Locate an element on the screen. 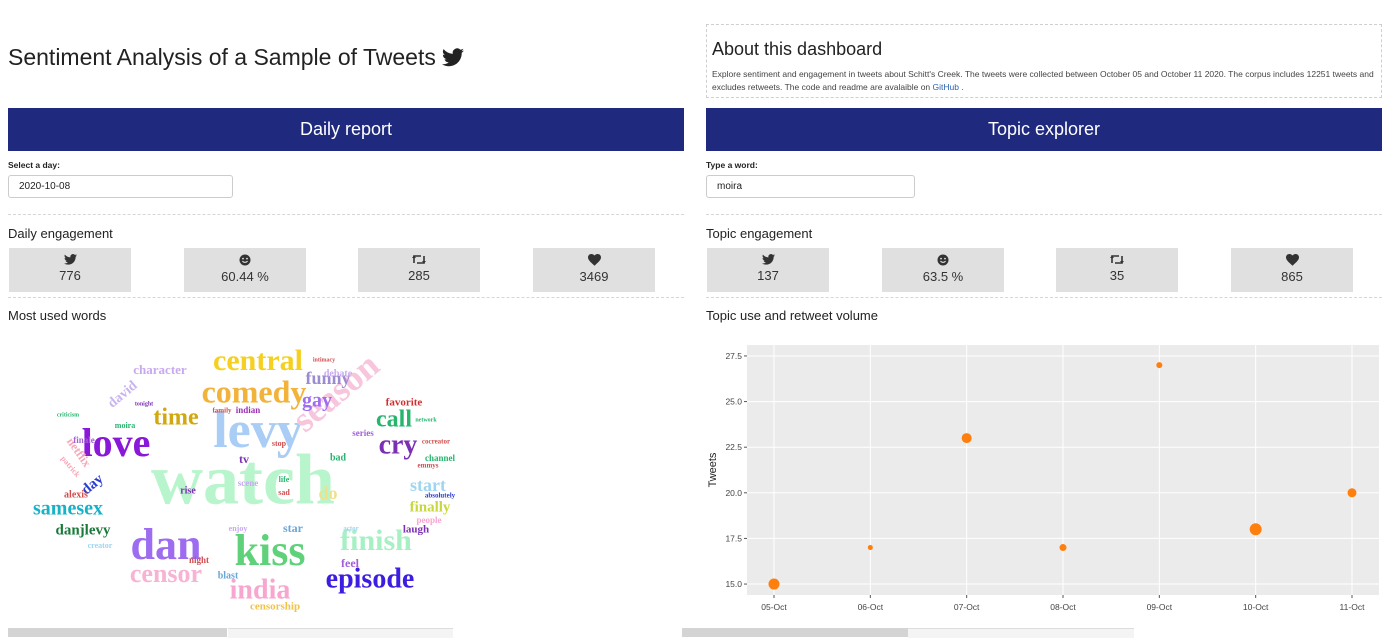  word-tv: tv is located at coordinates (244, 459).